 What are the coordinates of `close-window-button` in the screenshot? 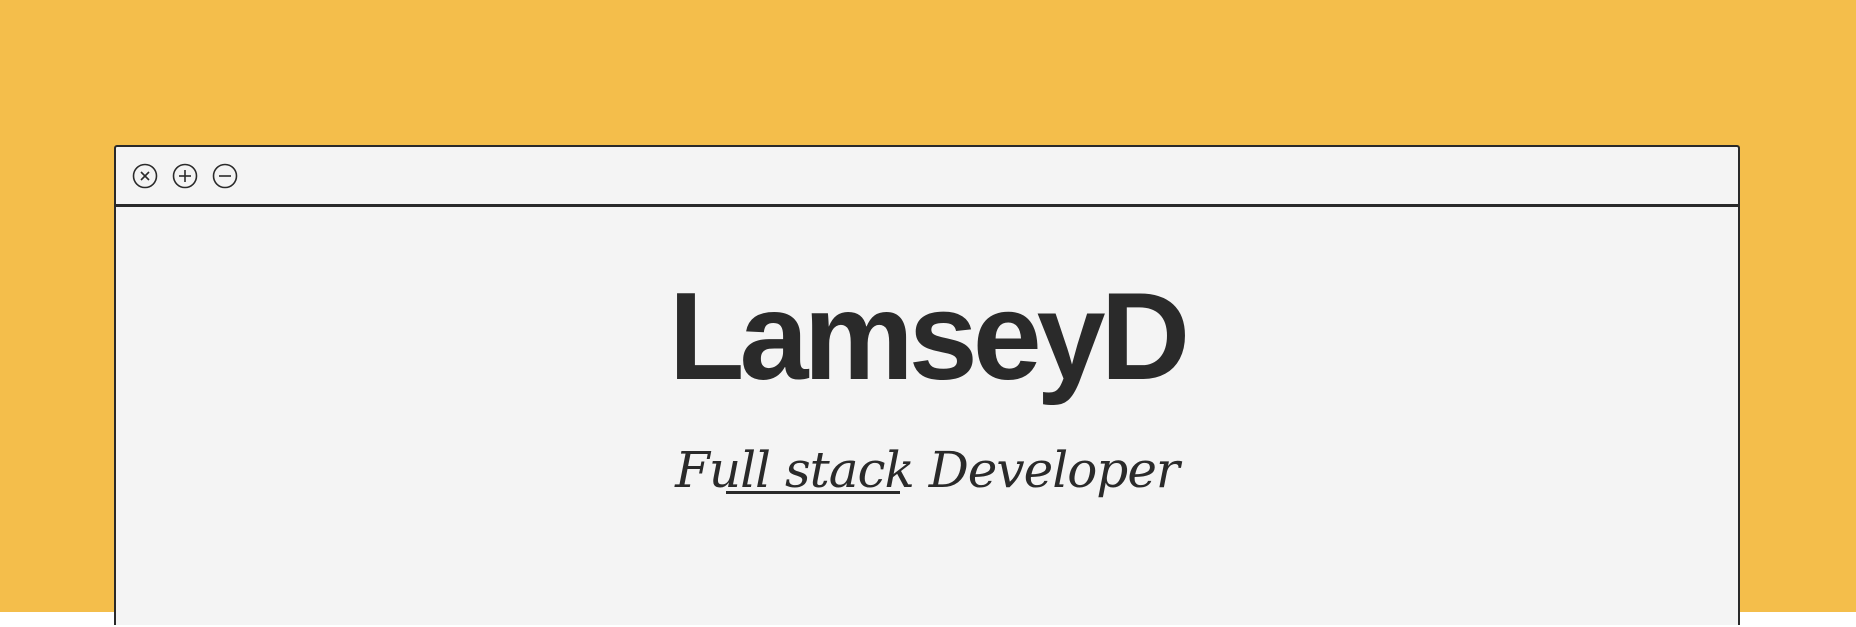 It's located at (145, 176).